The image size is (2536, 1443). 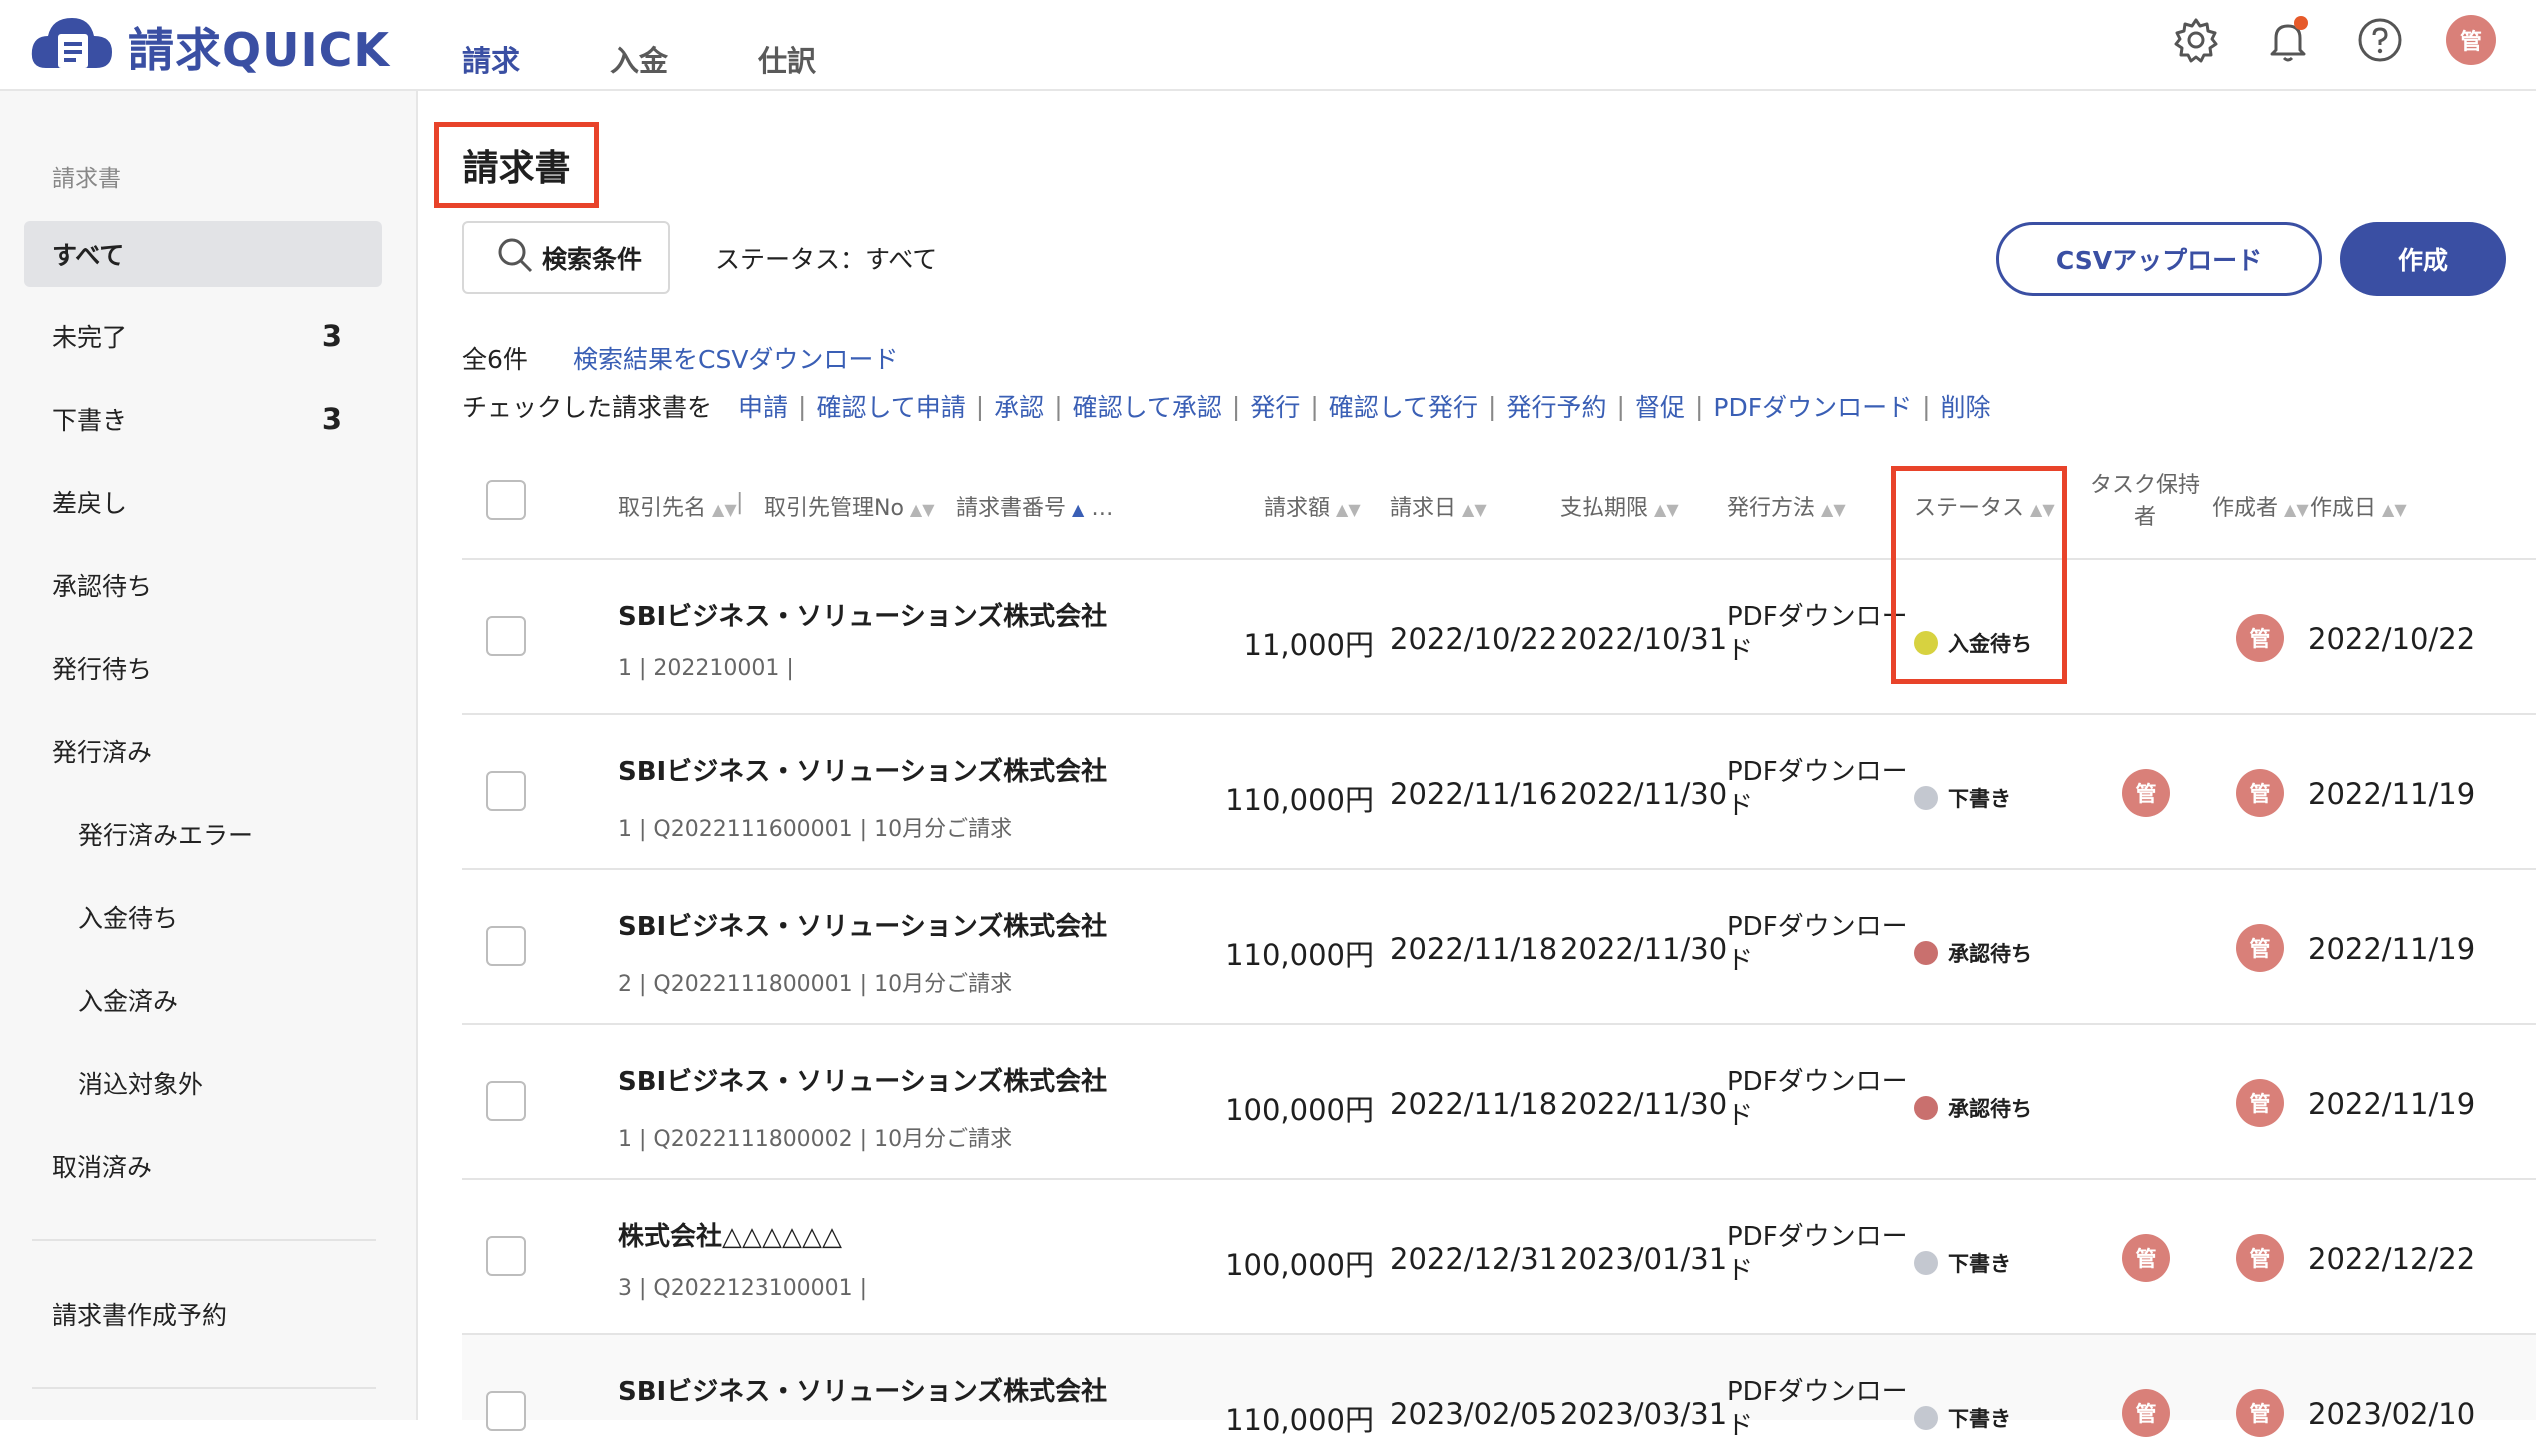 I want to click on client-name: 株式会社△△△△△△, so click(x=730, y=1234).